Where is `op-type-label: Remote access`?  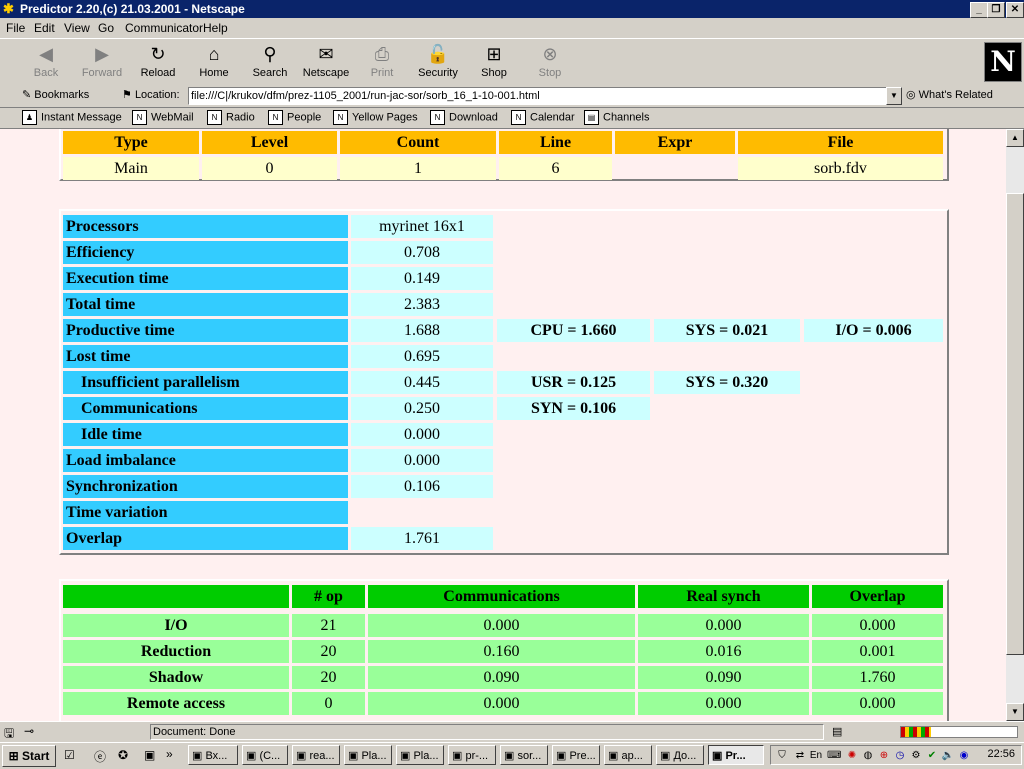 op-type-label: Remote access is located at coordinates (176, 703).